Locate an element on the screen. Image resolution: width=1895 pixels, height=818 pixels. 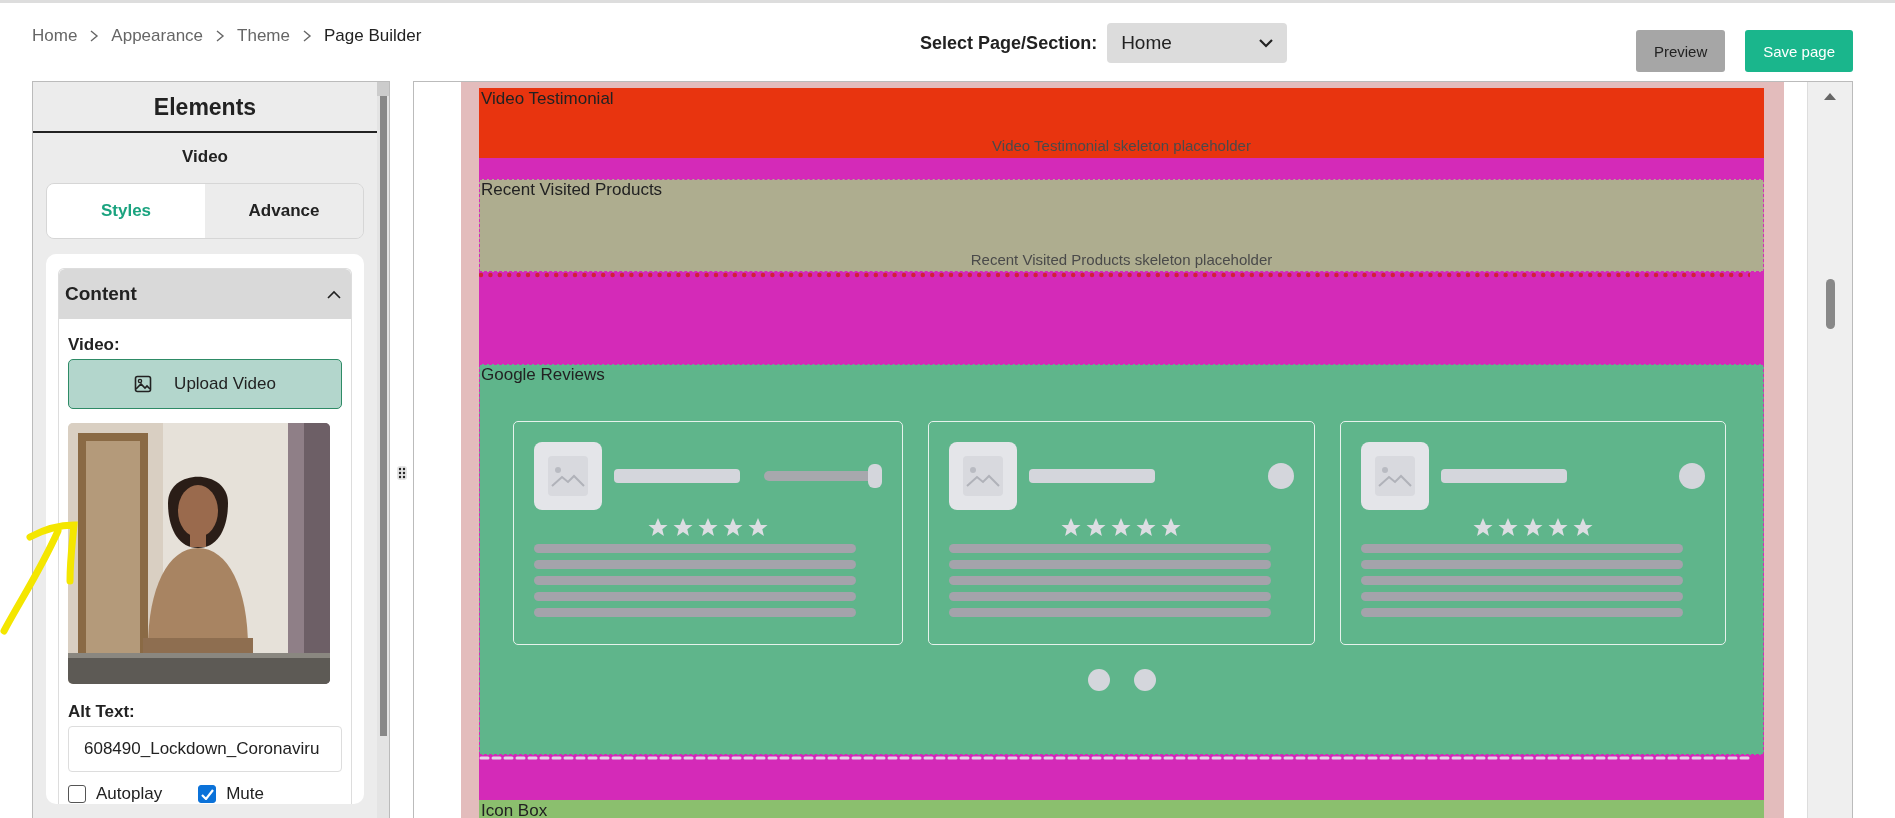
accordion-header: Content is located at coordinates (205, 294).